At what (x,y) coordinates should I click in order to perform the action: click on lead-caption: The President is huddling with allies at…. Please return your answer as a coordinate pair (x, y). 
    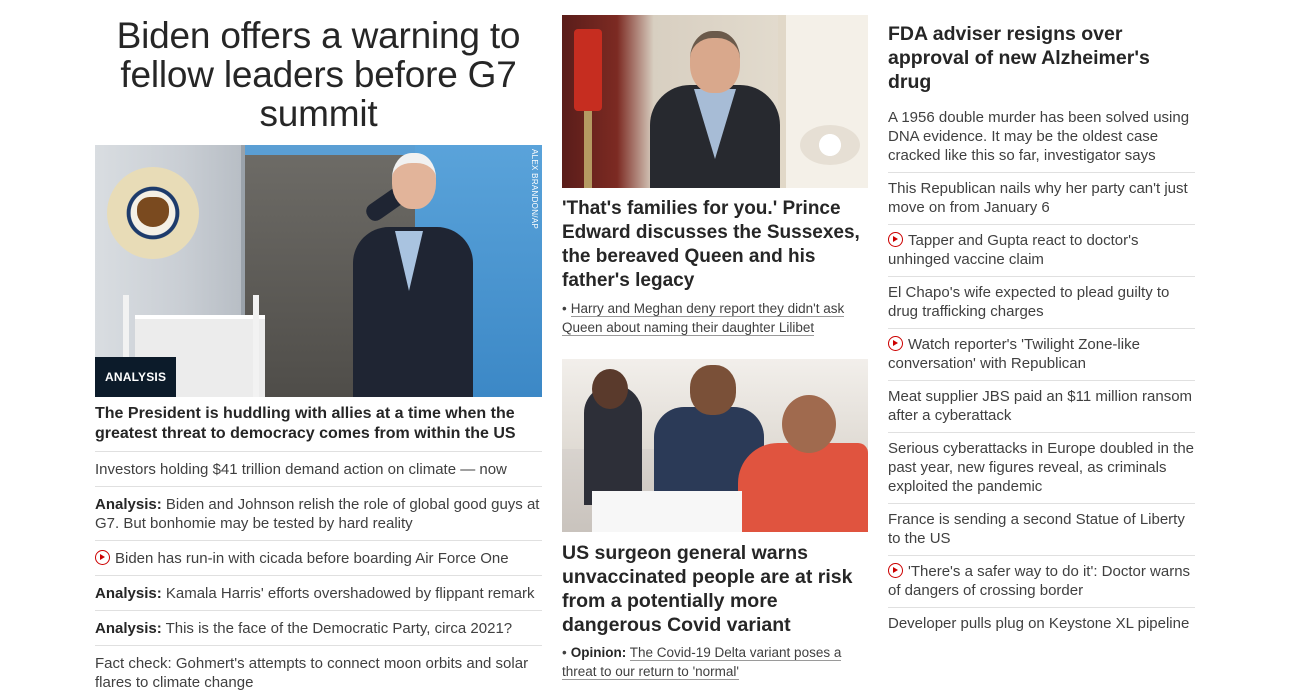
    Looking at the image, I should click on (318, 424).